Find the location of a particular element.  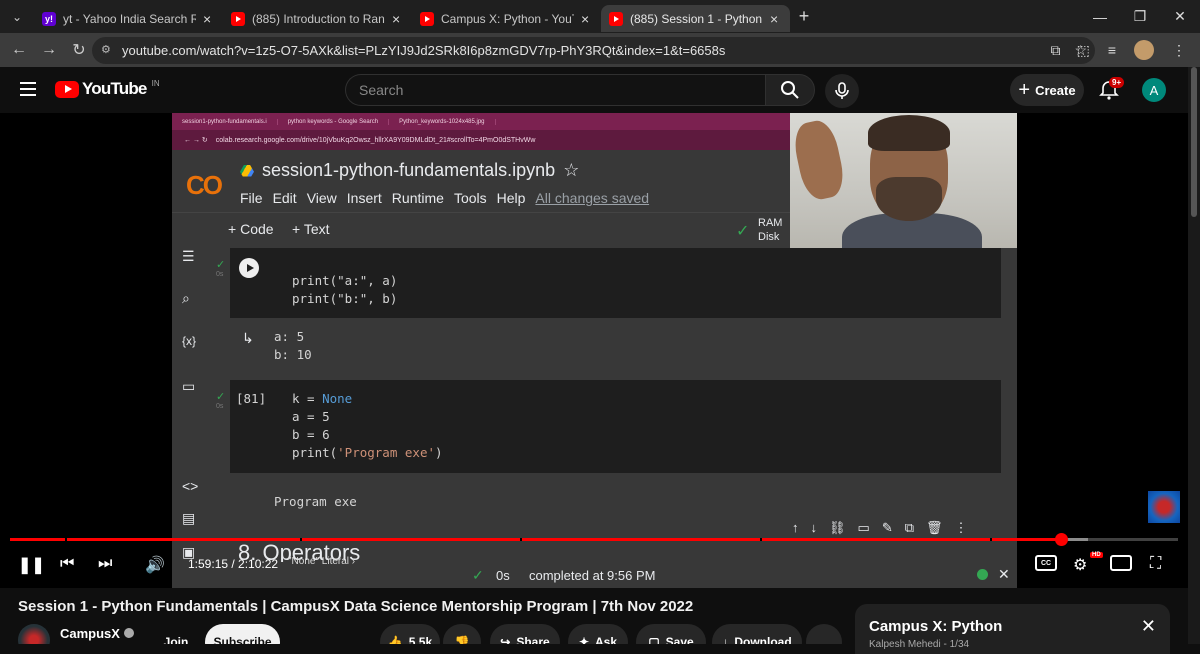

chapter-title: "None" Literal › is located at coordinates (321, 561).